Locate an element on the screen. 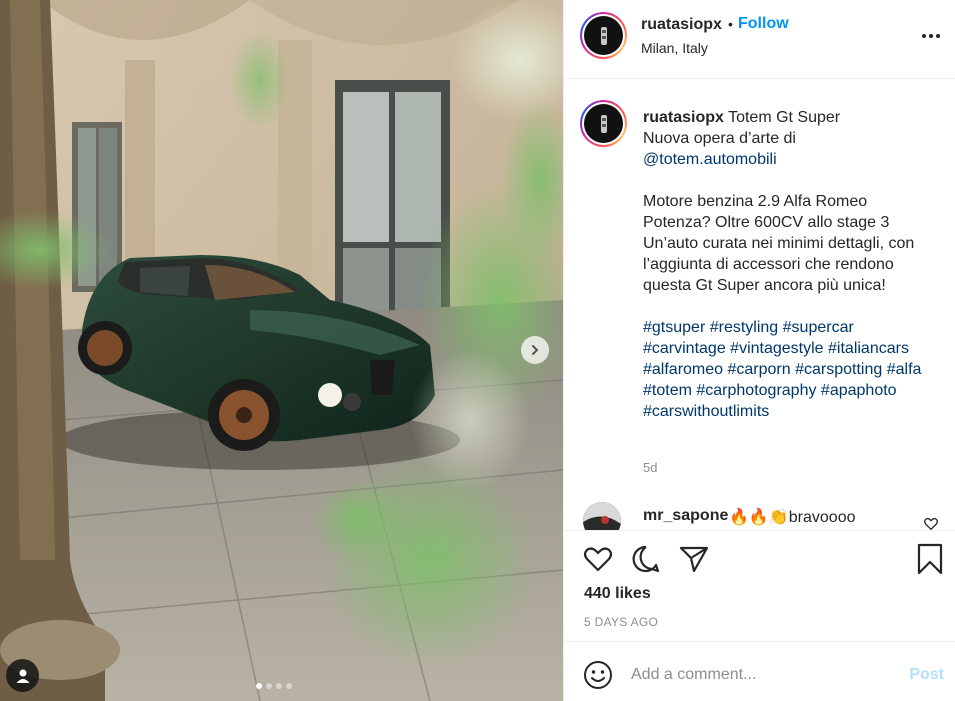  add-comment-bar: Post is located at coordinates (759, 671).